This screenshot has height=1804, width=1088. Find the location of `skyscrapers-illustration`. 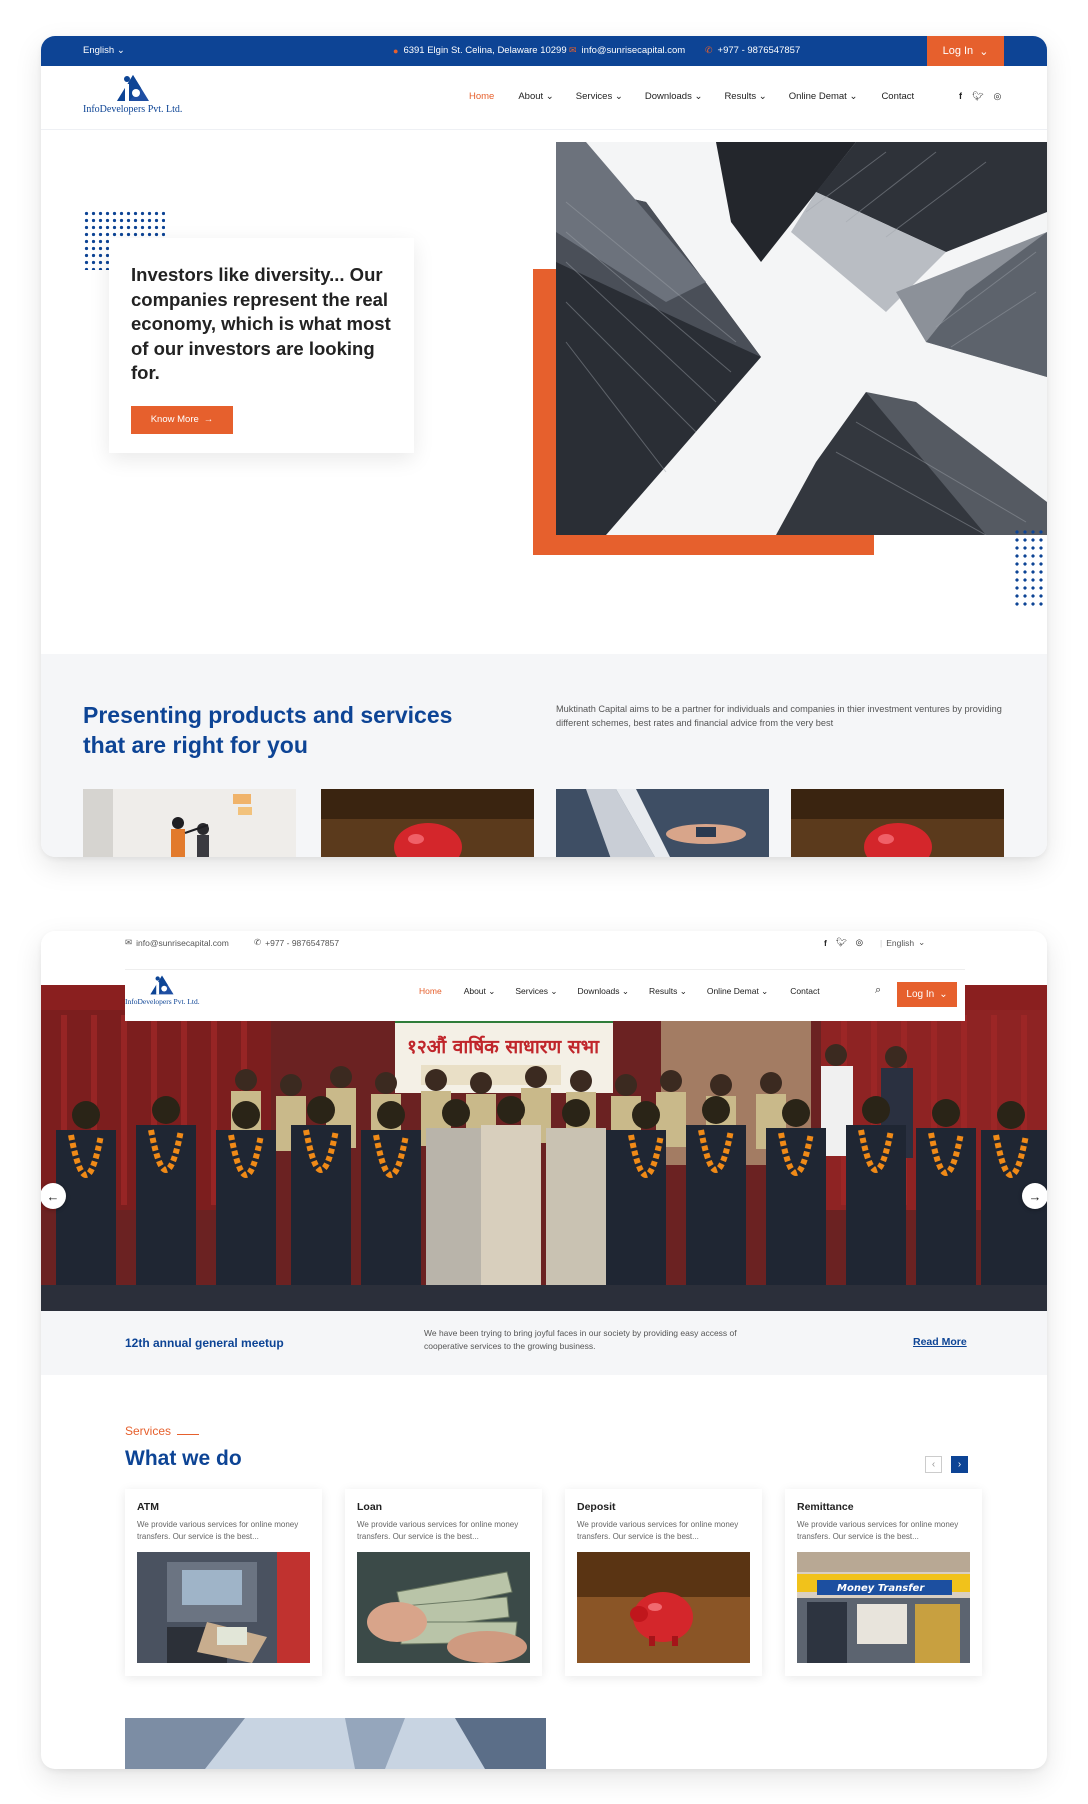

skyscrapers-illustration is located at coordinates (801, 338).